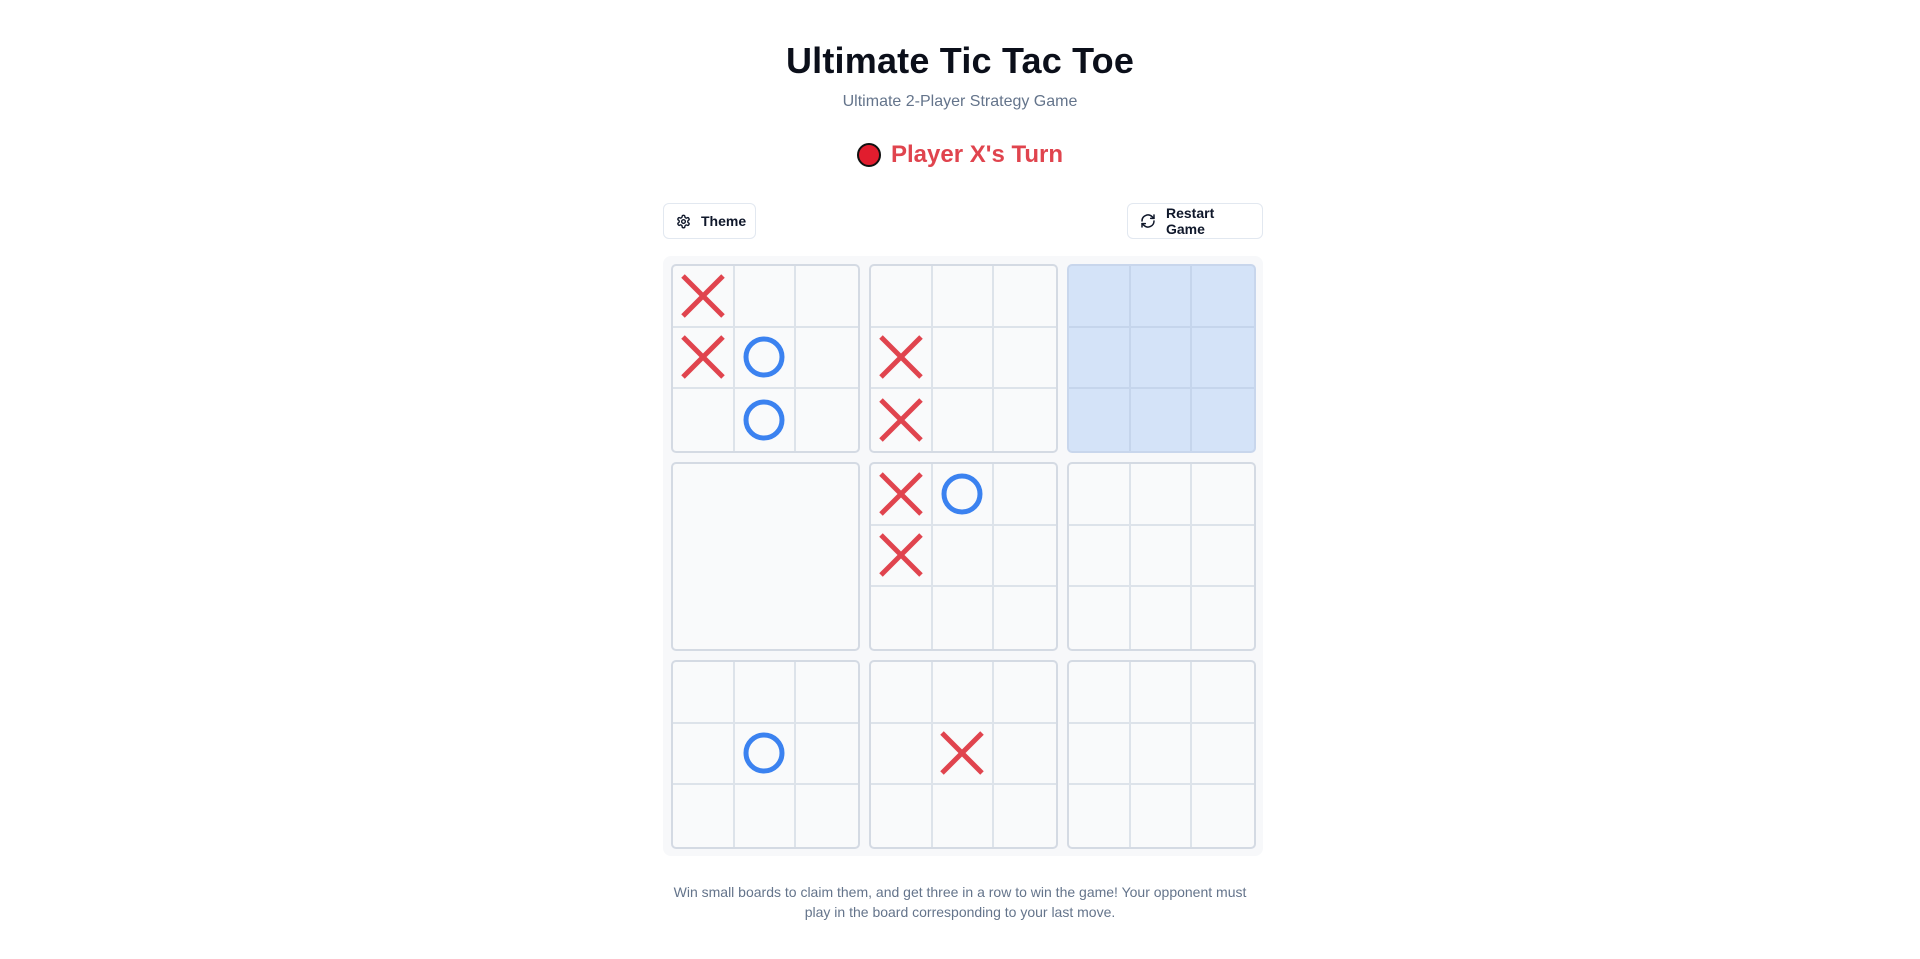 This screenshot has height=959, width=1920. I want to click on theme-button: Theme, so click(709, 221).